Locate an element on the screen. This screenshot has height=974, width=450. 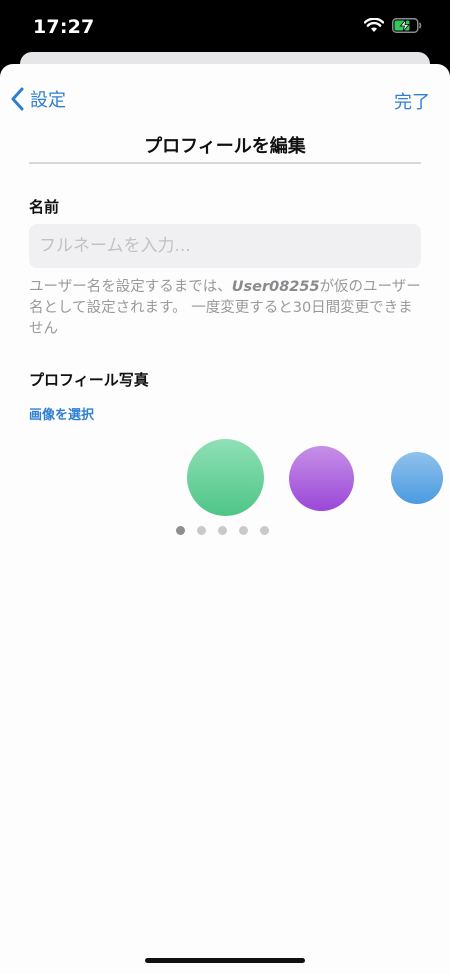
chevron-left-icon is located at coordinates (17, 99).